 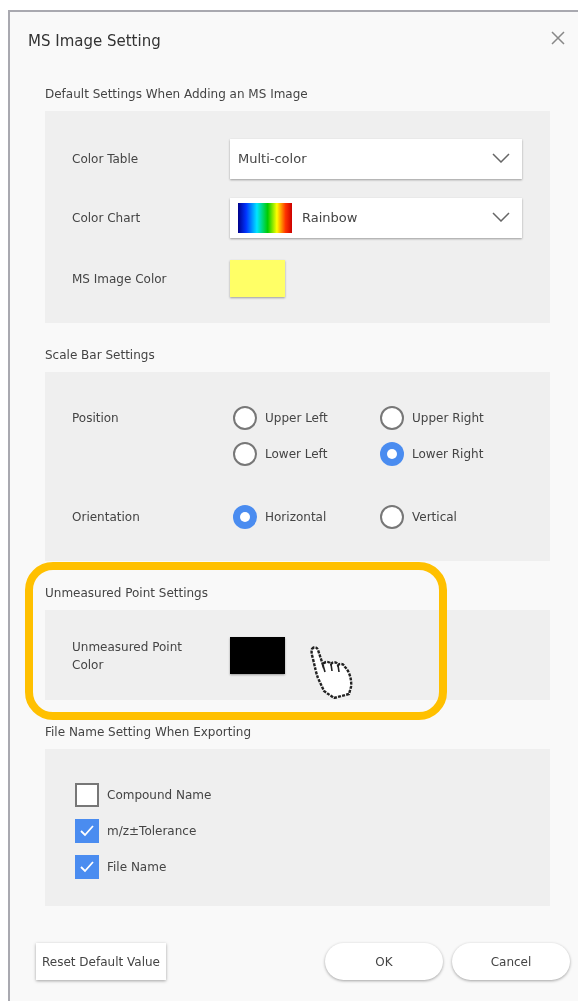 I want to click on checkbox-label: m/z±Tolerance, so click(x=152, y=831).